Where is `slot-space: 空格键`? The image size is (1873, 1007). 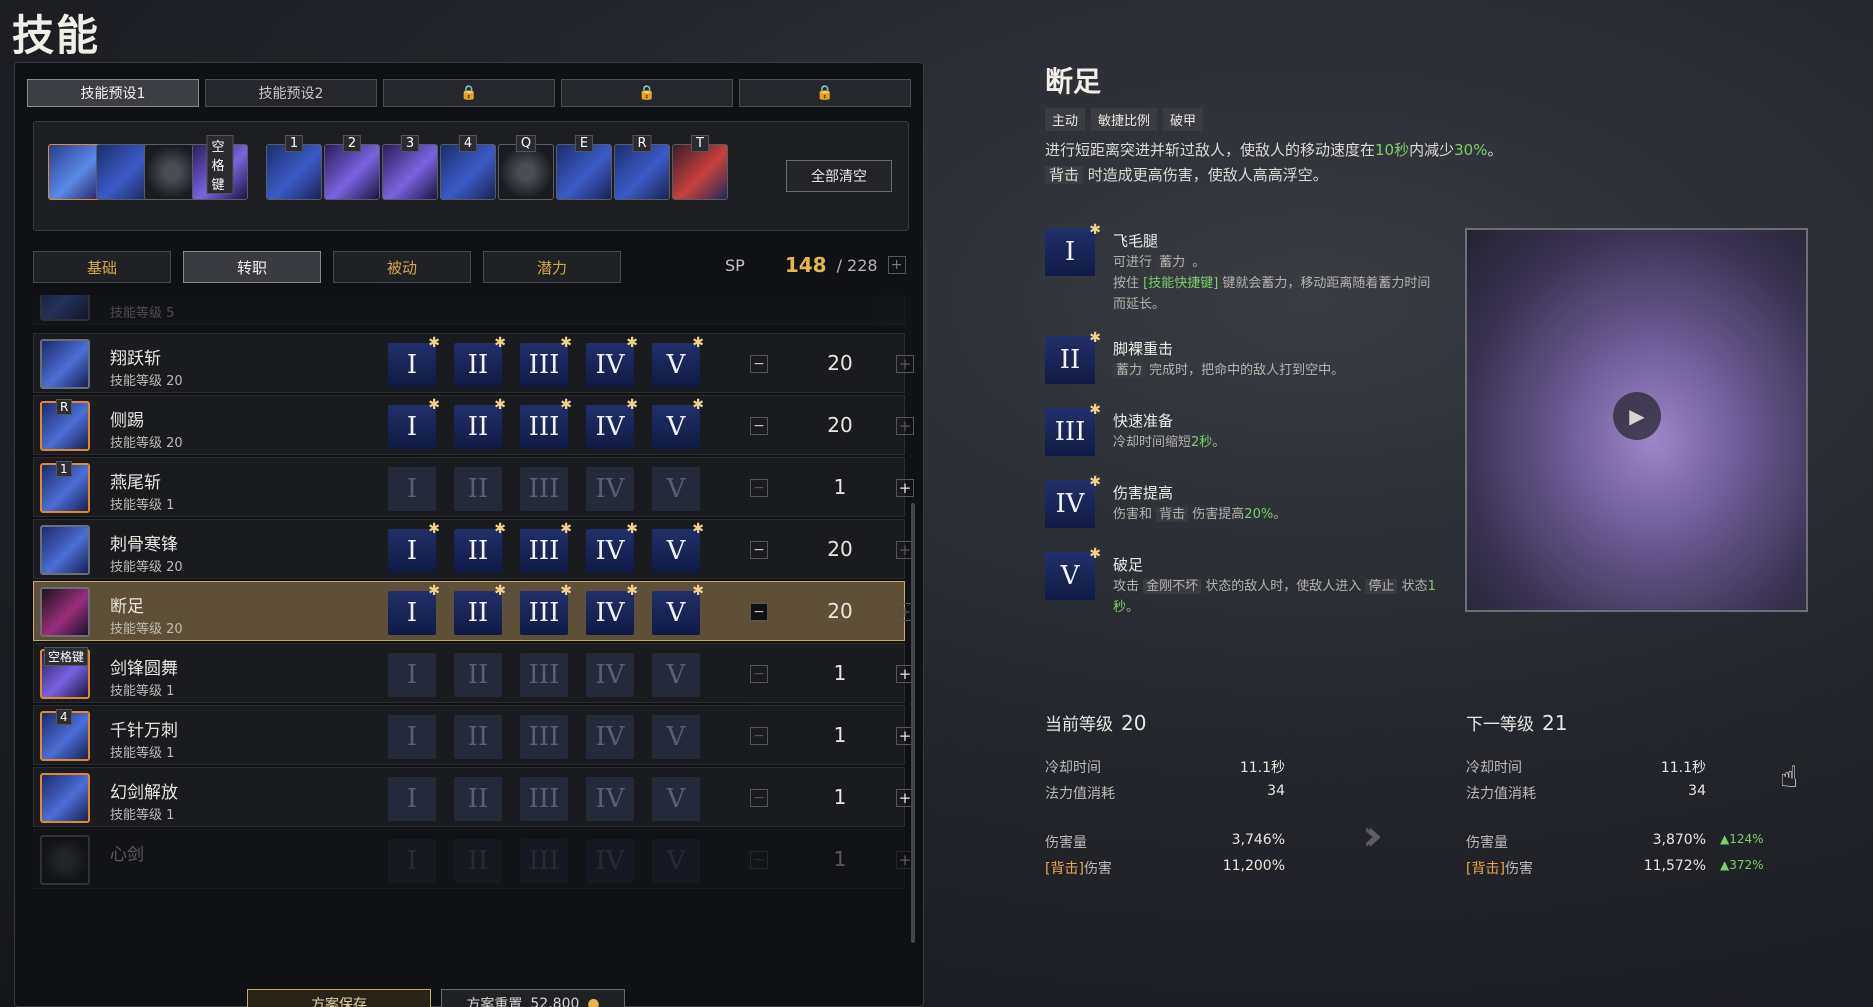 slot-space: 空格键 is located at coordinates (220, 167).